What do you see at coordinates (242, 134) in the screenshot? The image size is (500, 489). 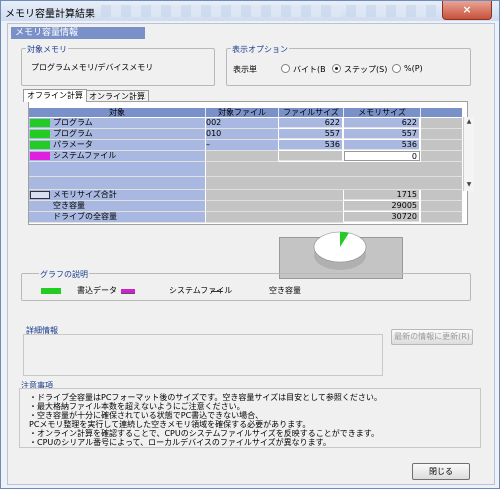 I see `row-file: 010` at bounding box center [242, 134].